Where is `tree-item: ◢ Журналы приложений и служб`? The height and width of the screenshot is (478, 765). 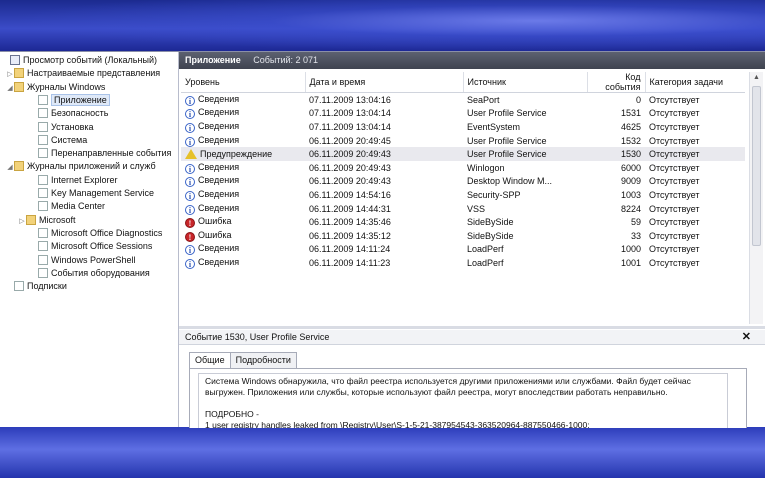 tree-item: ◢ Журналы приложений и служб is located at coordinates (81, 166).